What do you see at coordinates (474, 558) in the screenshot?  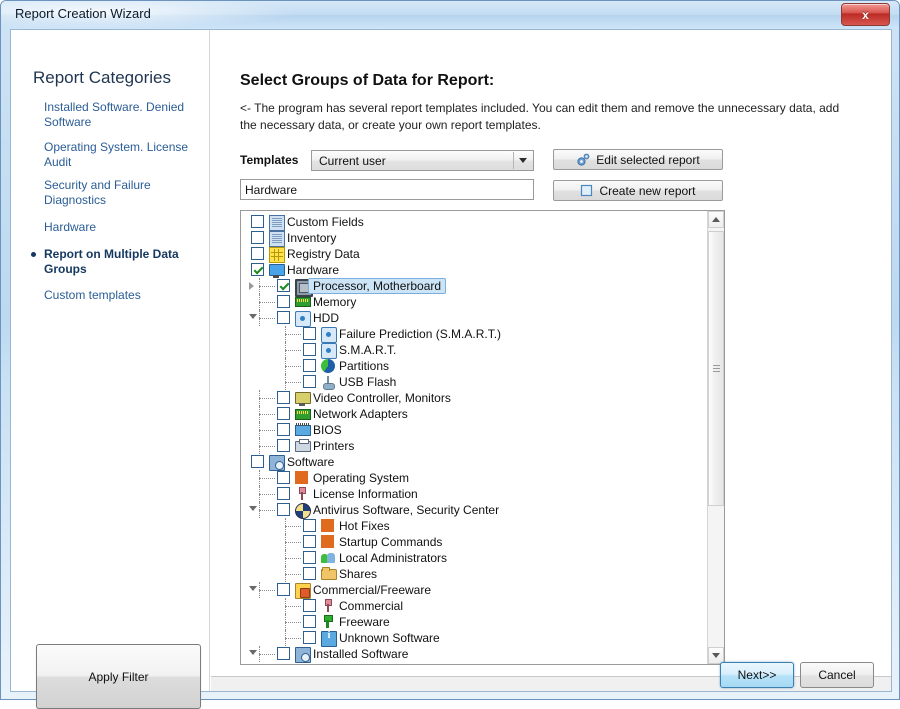 I see `tree-row: Local Administrators` at bounding box center [474, 558].